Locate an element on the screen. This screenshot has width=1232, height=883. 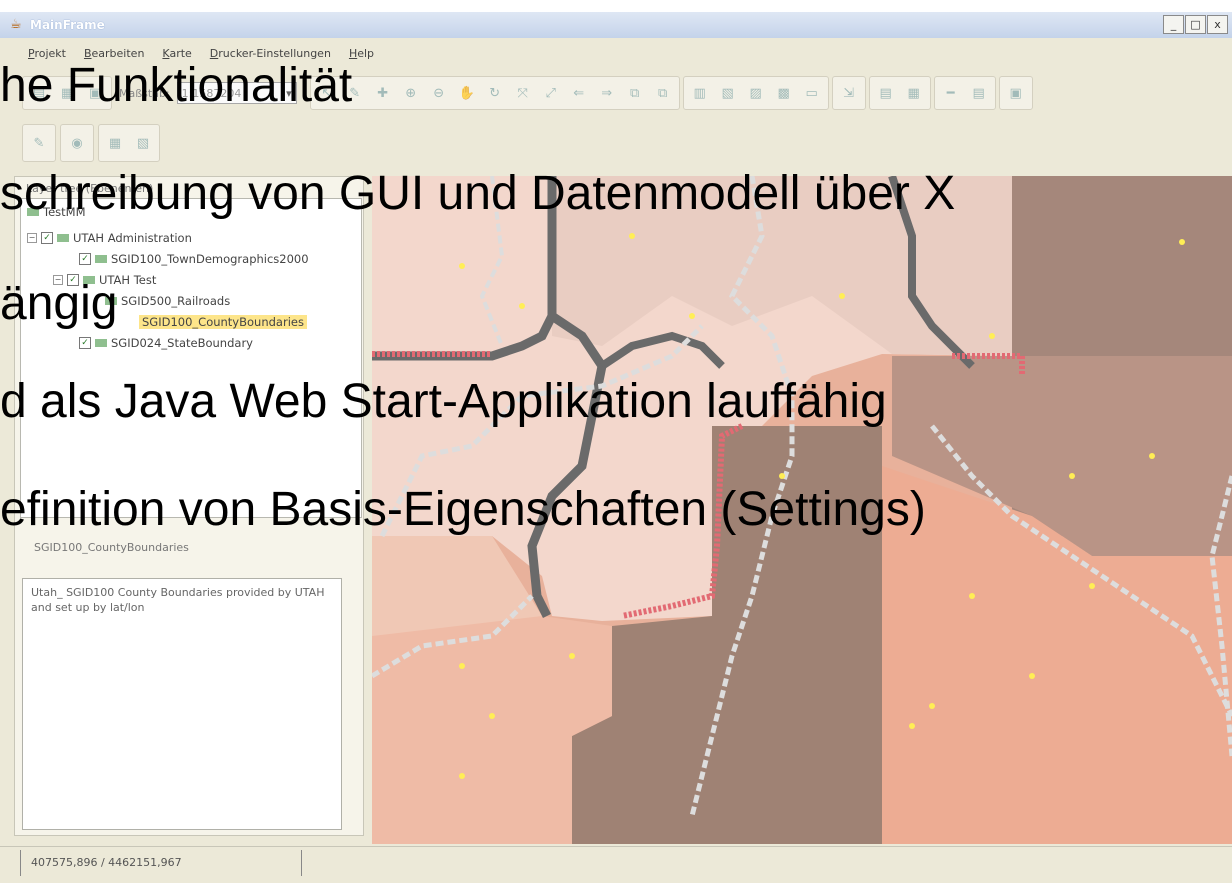
tree-root: TestMM is located at coordinates (56, 212).